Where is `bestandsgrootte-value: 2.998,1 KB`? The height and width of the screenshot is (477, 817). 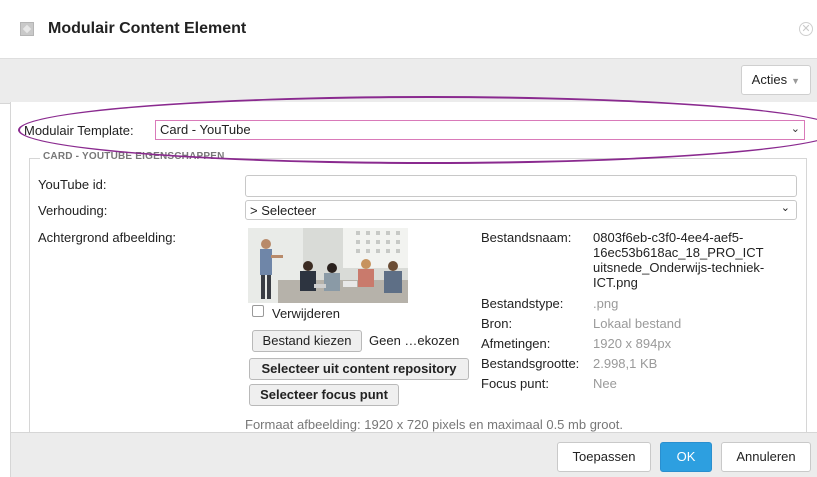
bestandsgrootte-value: 2.998,1 KB is located at coordinates (625, 363).